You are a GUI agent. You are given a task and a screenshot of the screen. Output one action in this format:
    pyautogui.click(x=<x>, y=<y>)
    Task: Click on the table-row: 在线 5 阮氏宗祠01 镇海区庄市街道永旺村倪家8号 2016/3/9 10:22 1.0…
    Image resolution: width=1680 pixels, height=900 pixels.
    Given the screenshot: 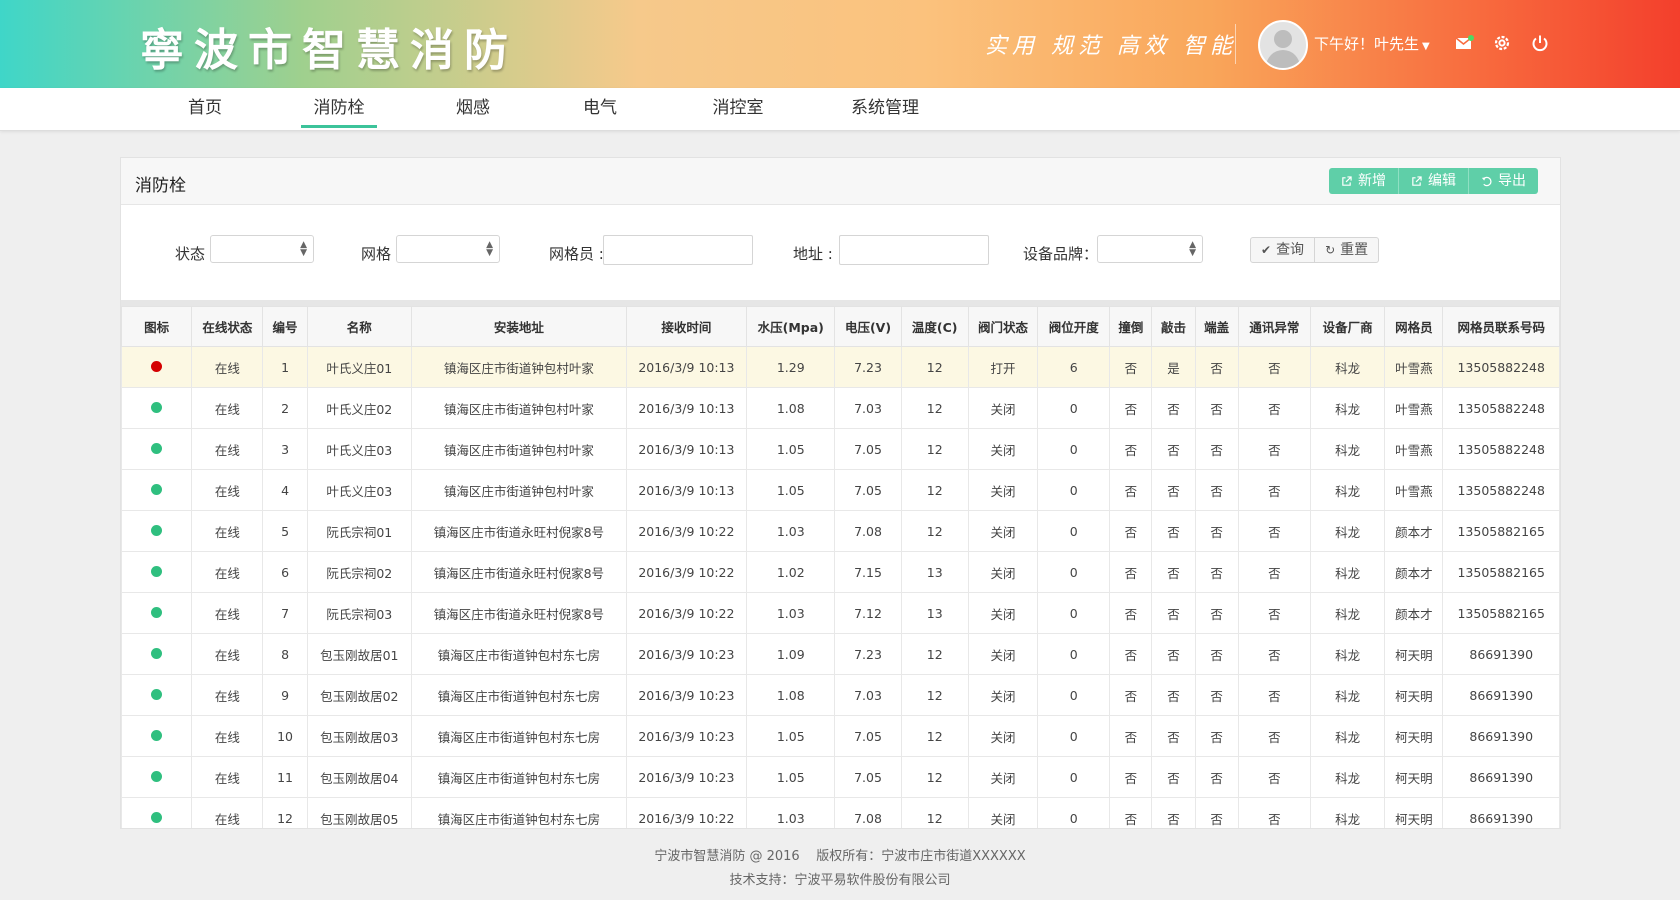 What is the action you would take?
    pyautogui.click(x=840, y=531)
    